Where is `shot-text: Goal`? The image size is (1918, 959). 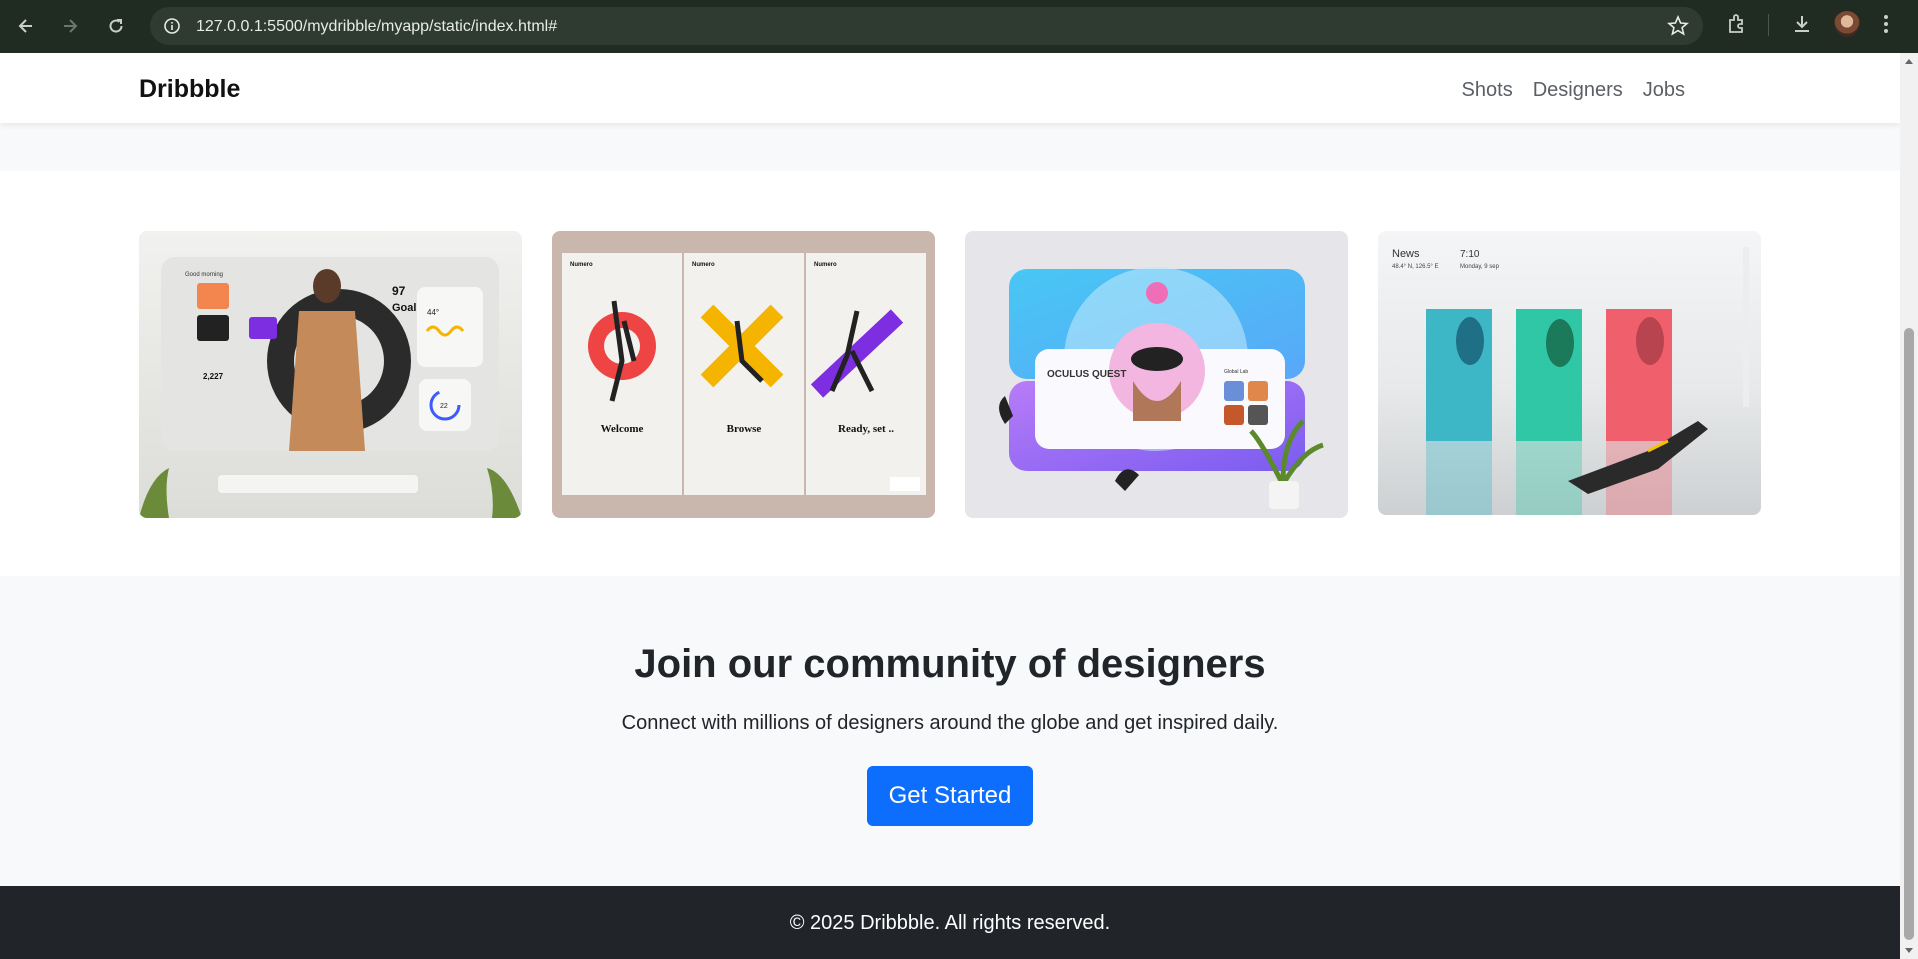
shot-text: Goal is located at coordinates (404, 308).